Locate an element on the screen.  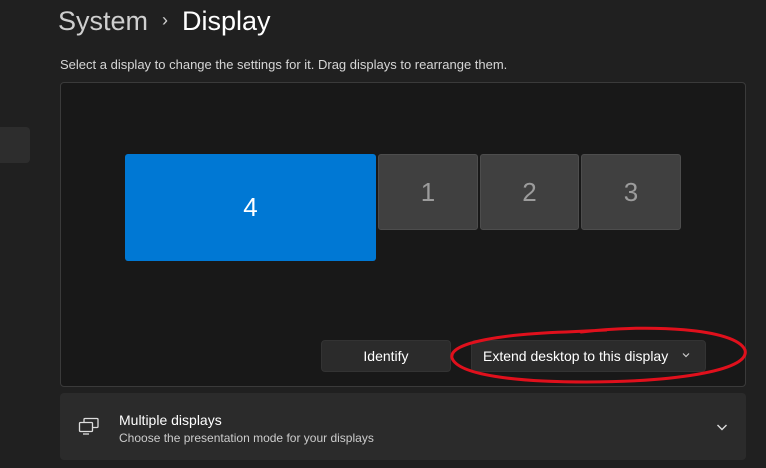
monitor-3: 3 is located at coordinates (631, 192).